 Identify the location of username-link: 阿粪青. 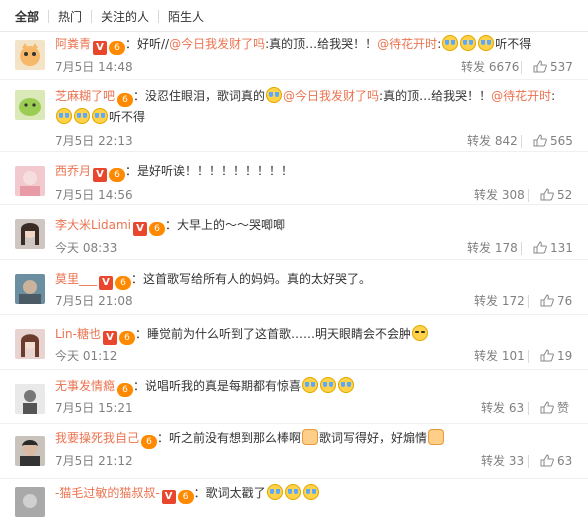
(73, 44).